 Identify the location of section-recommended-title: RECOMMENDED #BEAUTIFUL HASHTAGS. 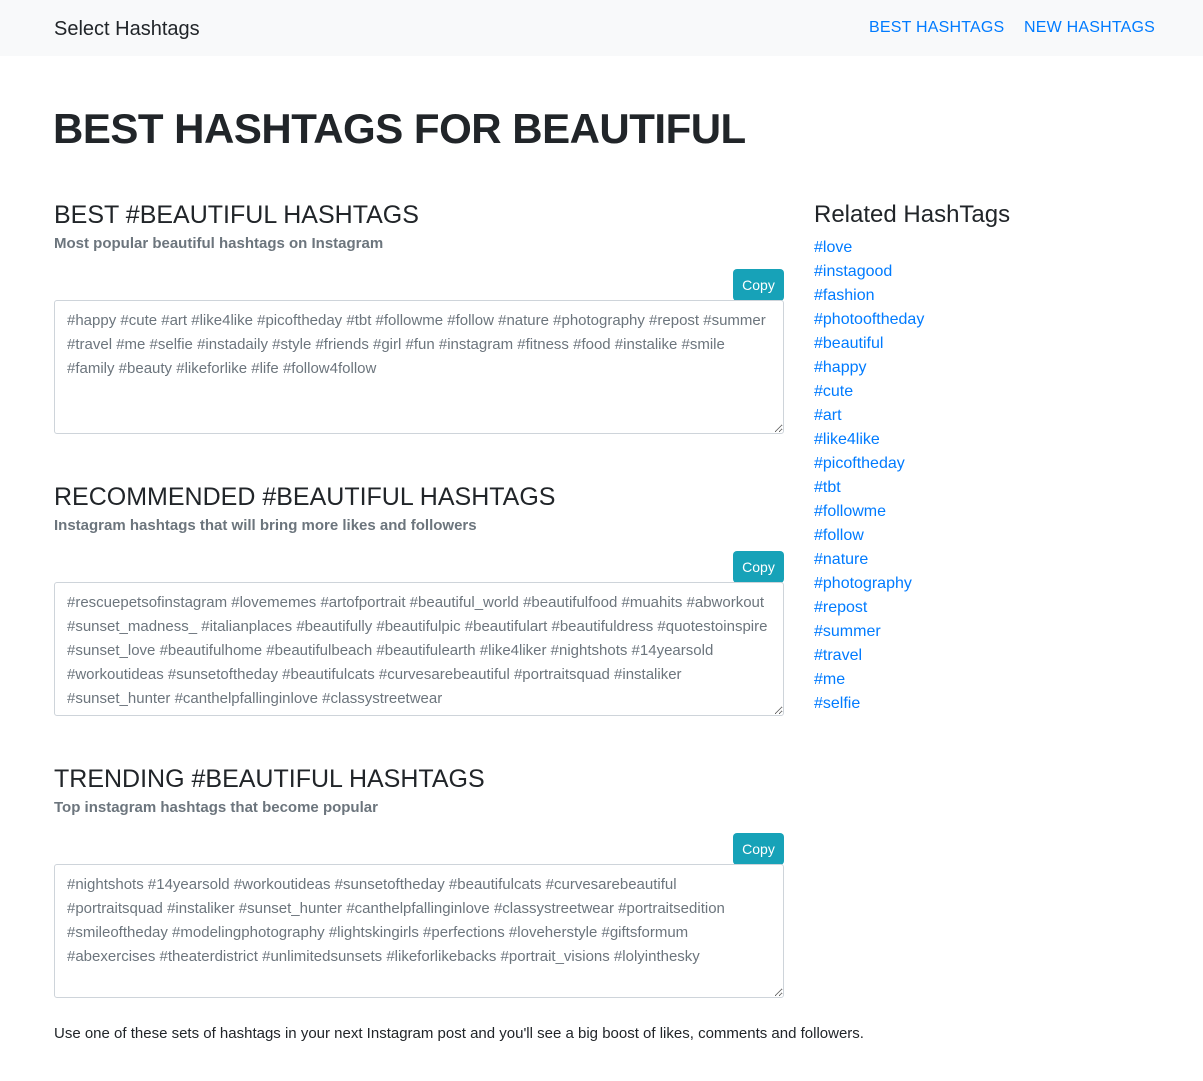
(305, 497).